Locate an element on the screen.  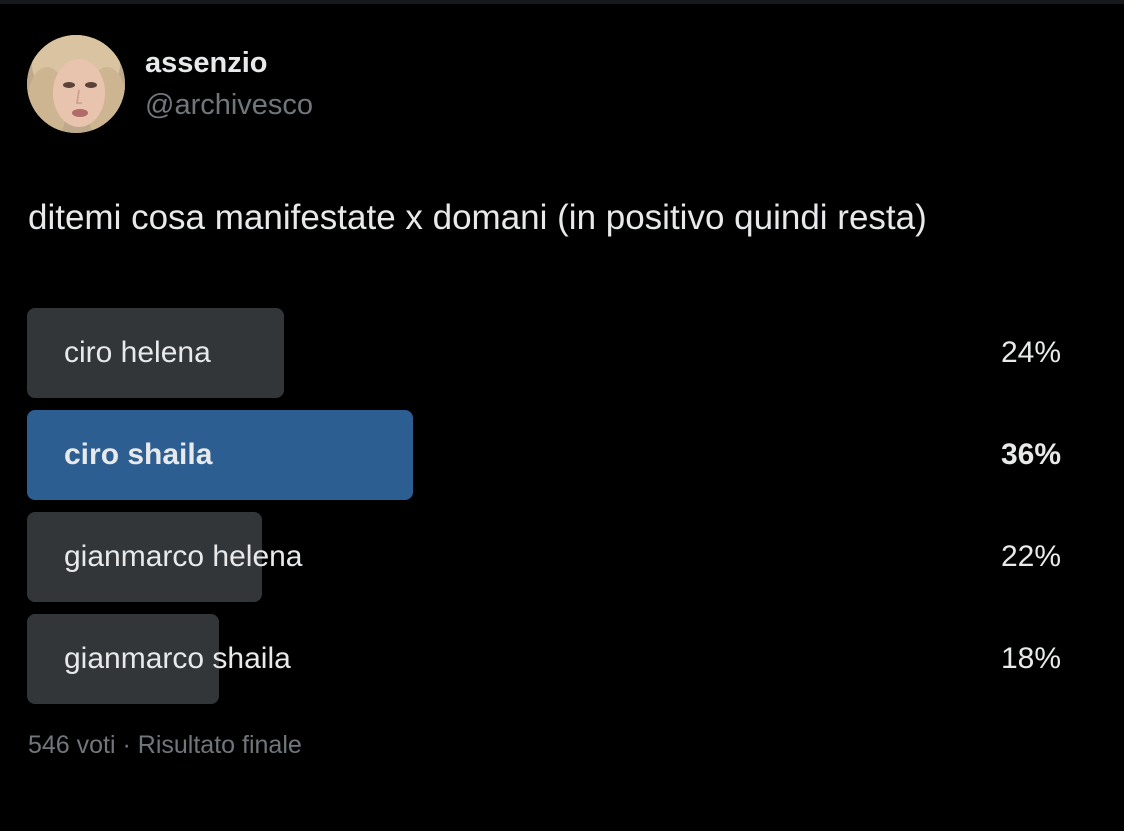
poll-status: Risultato finale is located at coordinates (219, 745).